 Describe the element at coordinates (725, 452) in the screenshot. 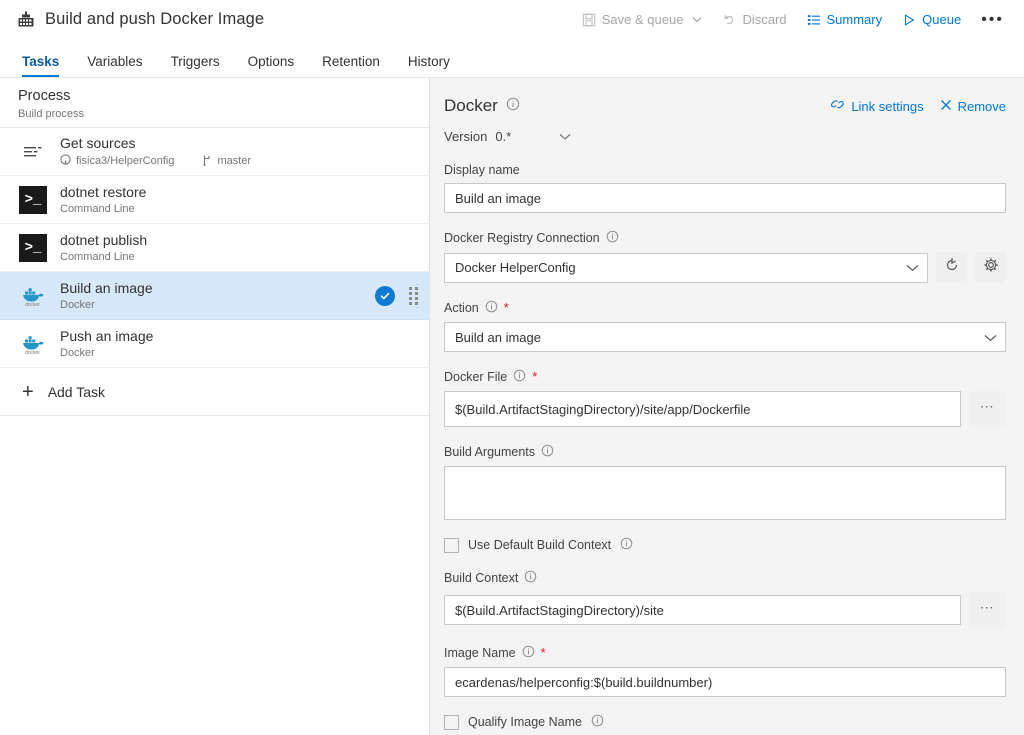

I see `build-arguments-label: Build Arguments` at that location.